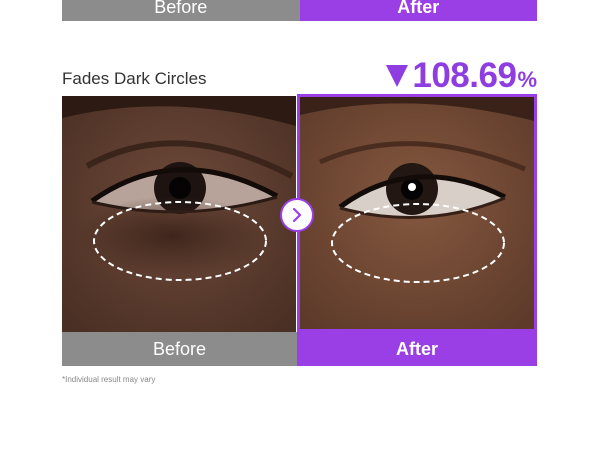 This screenshot has height=450, width=600. Describe the element at coordinates (417, 349) in the screenshot. I see `after-label: After` at that location.